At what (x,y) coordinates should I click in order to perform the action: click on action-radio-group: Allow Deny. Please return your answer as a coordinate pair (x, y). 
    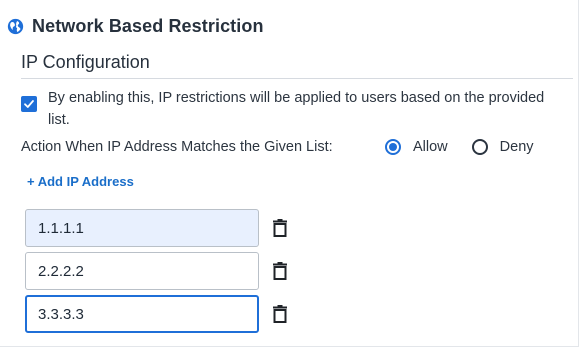
    Looking at the image, I should click on (459, 147).